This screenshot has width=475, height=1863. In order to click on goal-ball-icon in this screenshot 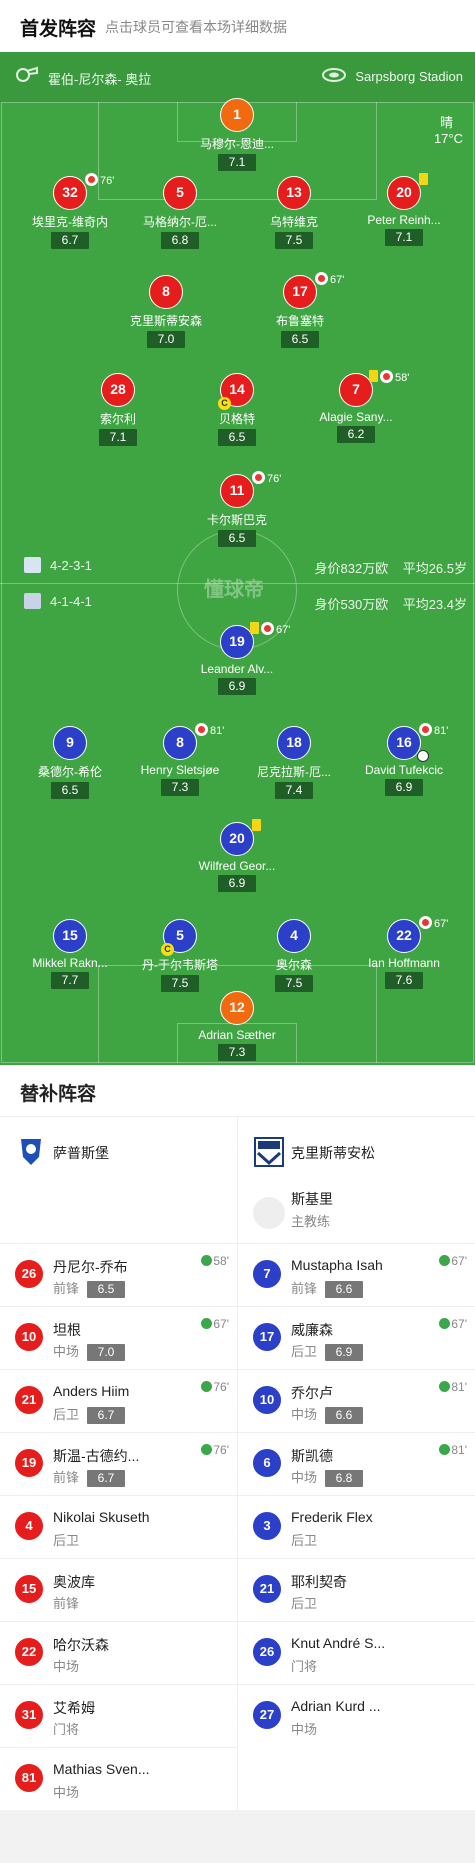, I will do `click(423, 756)`.